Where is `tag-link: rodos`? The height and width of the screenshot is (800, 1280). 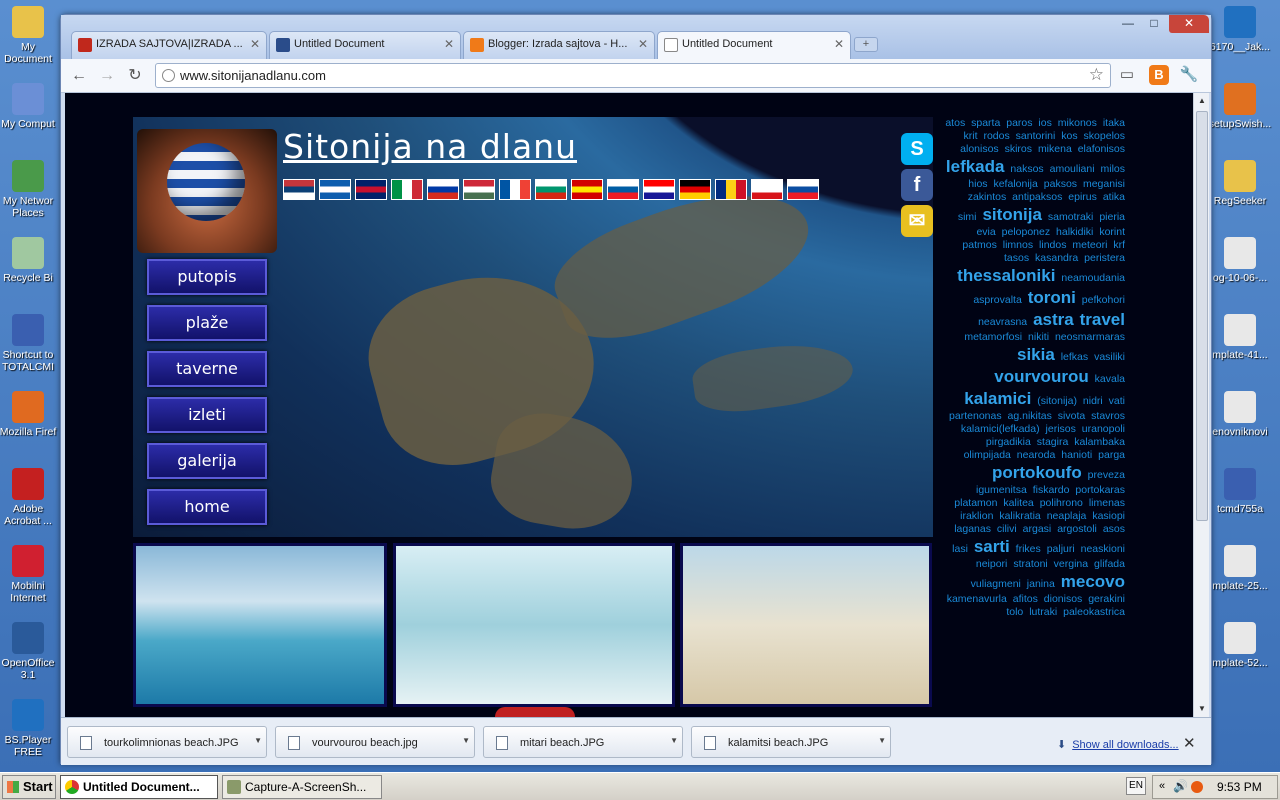
tag-link: rodos is located at coordinates (996, 136).